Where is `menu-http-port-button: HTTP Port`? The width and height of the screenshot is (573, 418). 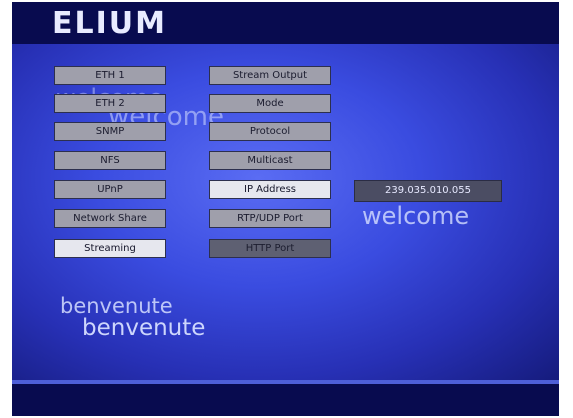 menu-http-port-button: HTTP Port is located at coordinates (270, 248).